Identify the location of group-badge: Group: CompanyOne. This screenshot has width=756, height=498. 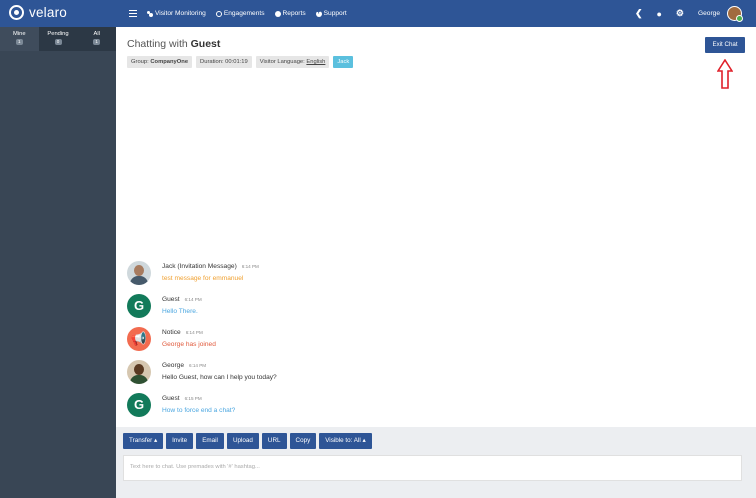
(160, 62).